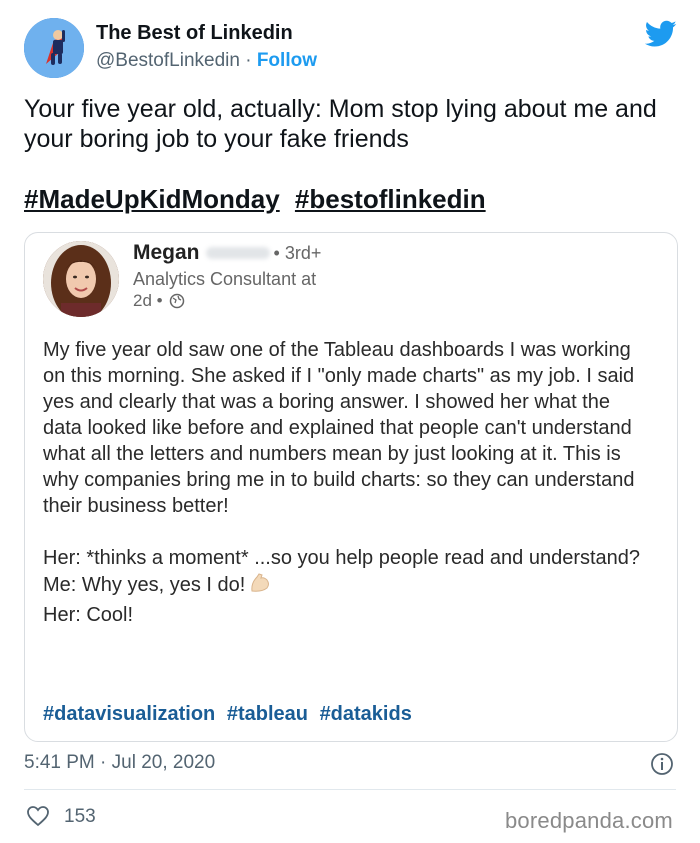  Describe the element at coordinates (168, 60) in the screenshot. I see `author-handle: @BestofLinkedin` at that location.